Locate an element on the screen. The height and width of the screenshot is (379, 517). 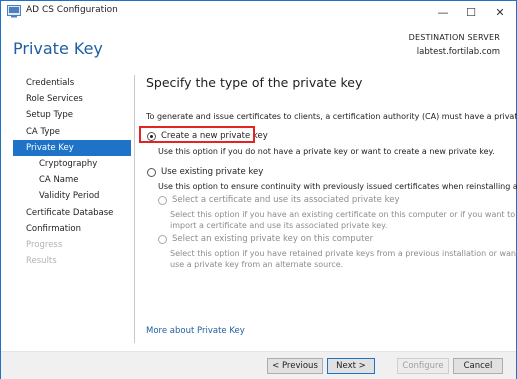
nav-item-role-services: Role Services is located at coordinates (72, 99).